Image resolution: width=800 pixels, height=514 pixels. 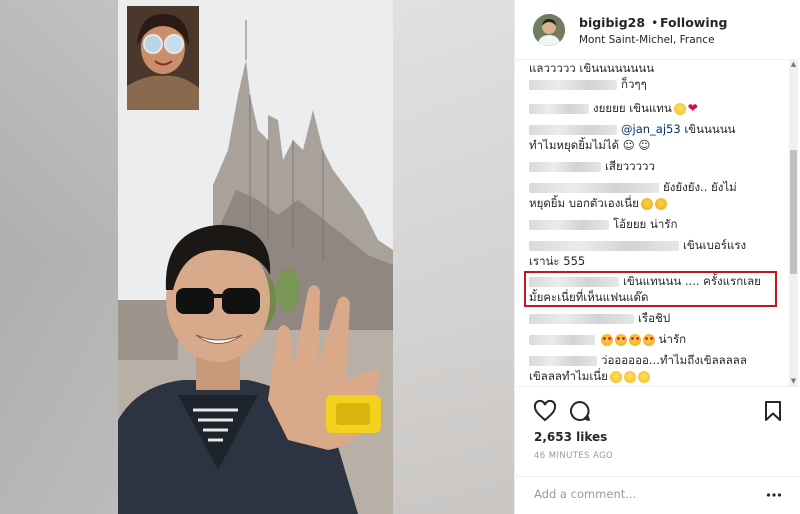 I want to click on comment-item: ก็วๆๆ, so click(x=654, y=84).